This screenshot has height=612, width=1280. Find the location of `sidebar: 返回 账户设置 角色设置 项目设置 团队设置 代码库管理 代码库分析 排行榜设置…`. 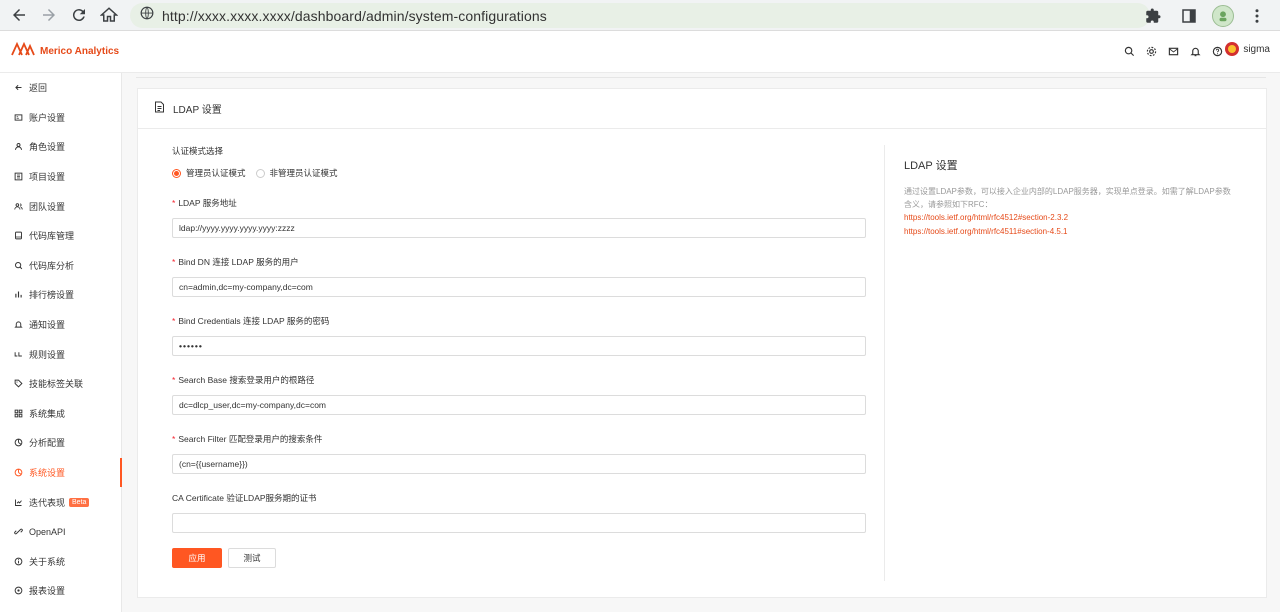

sidebar: 返回 账户设置 角色设置 项目设置 团队设置 代码库管理 代码库分析 排行榜设置… is located at coordinates (61, 342).